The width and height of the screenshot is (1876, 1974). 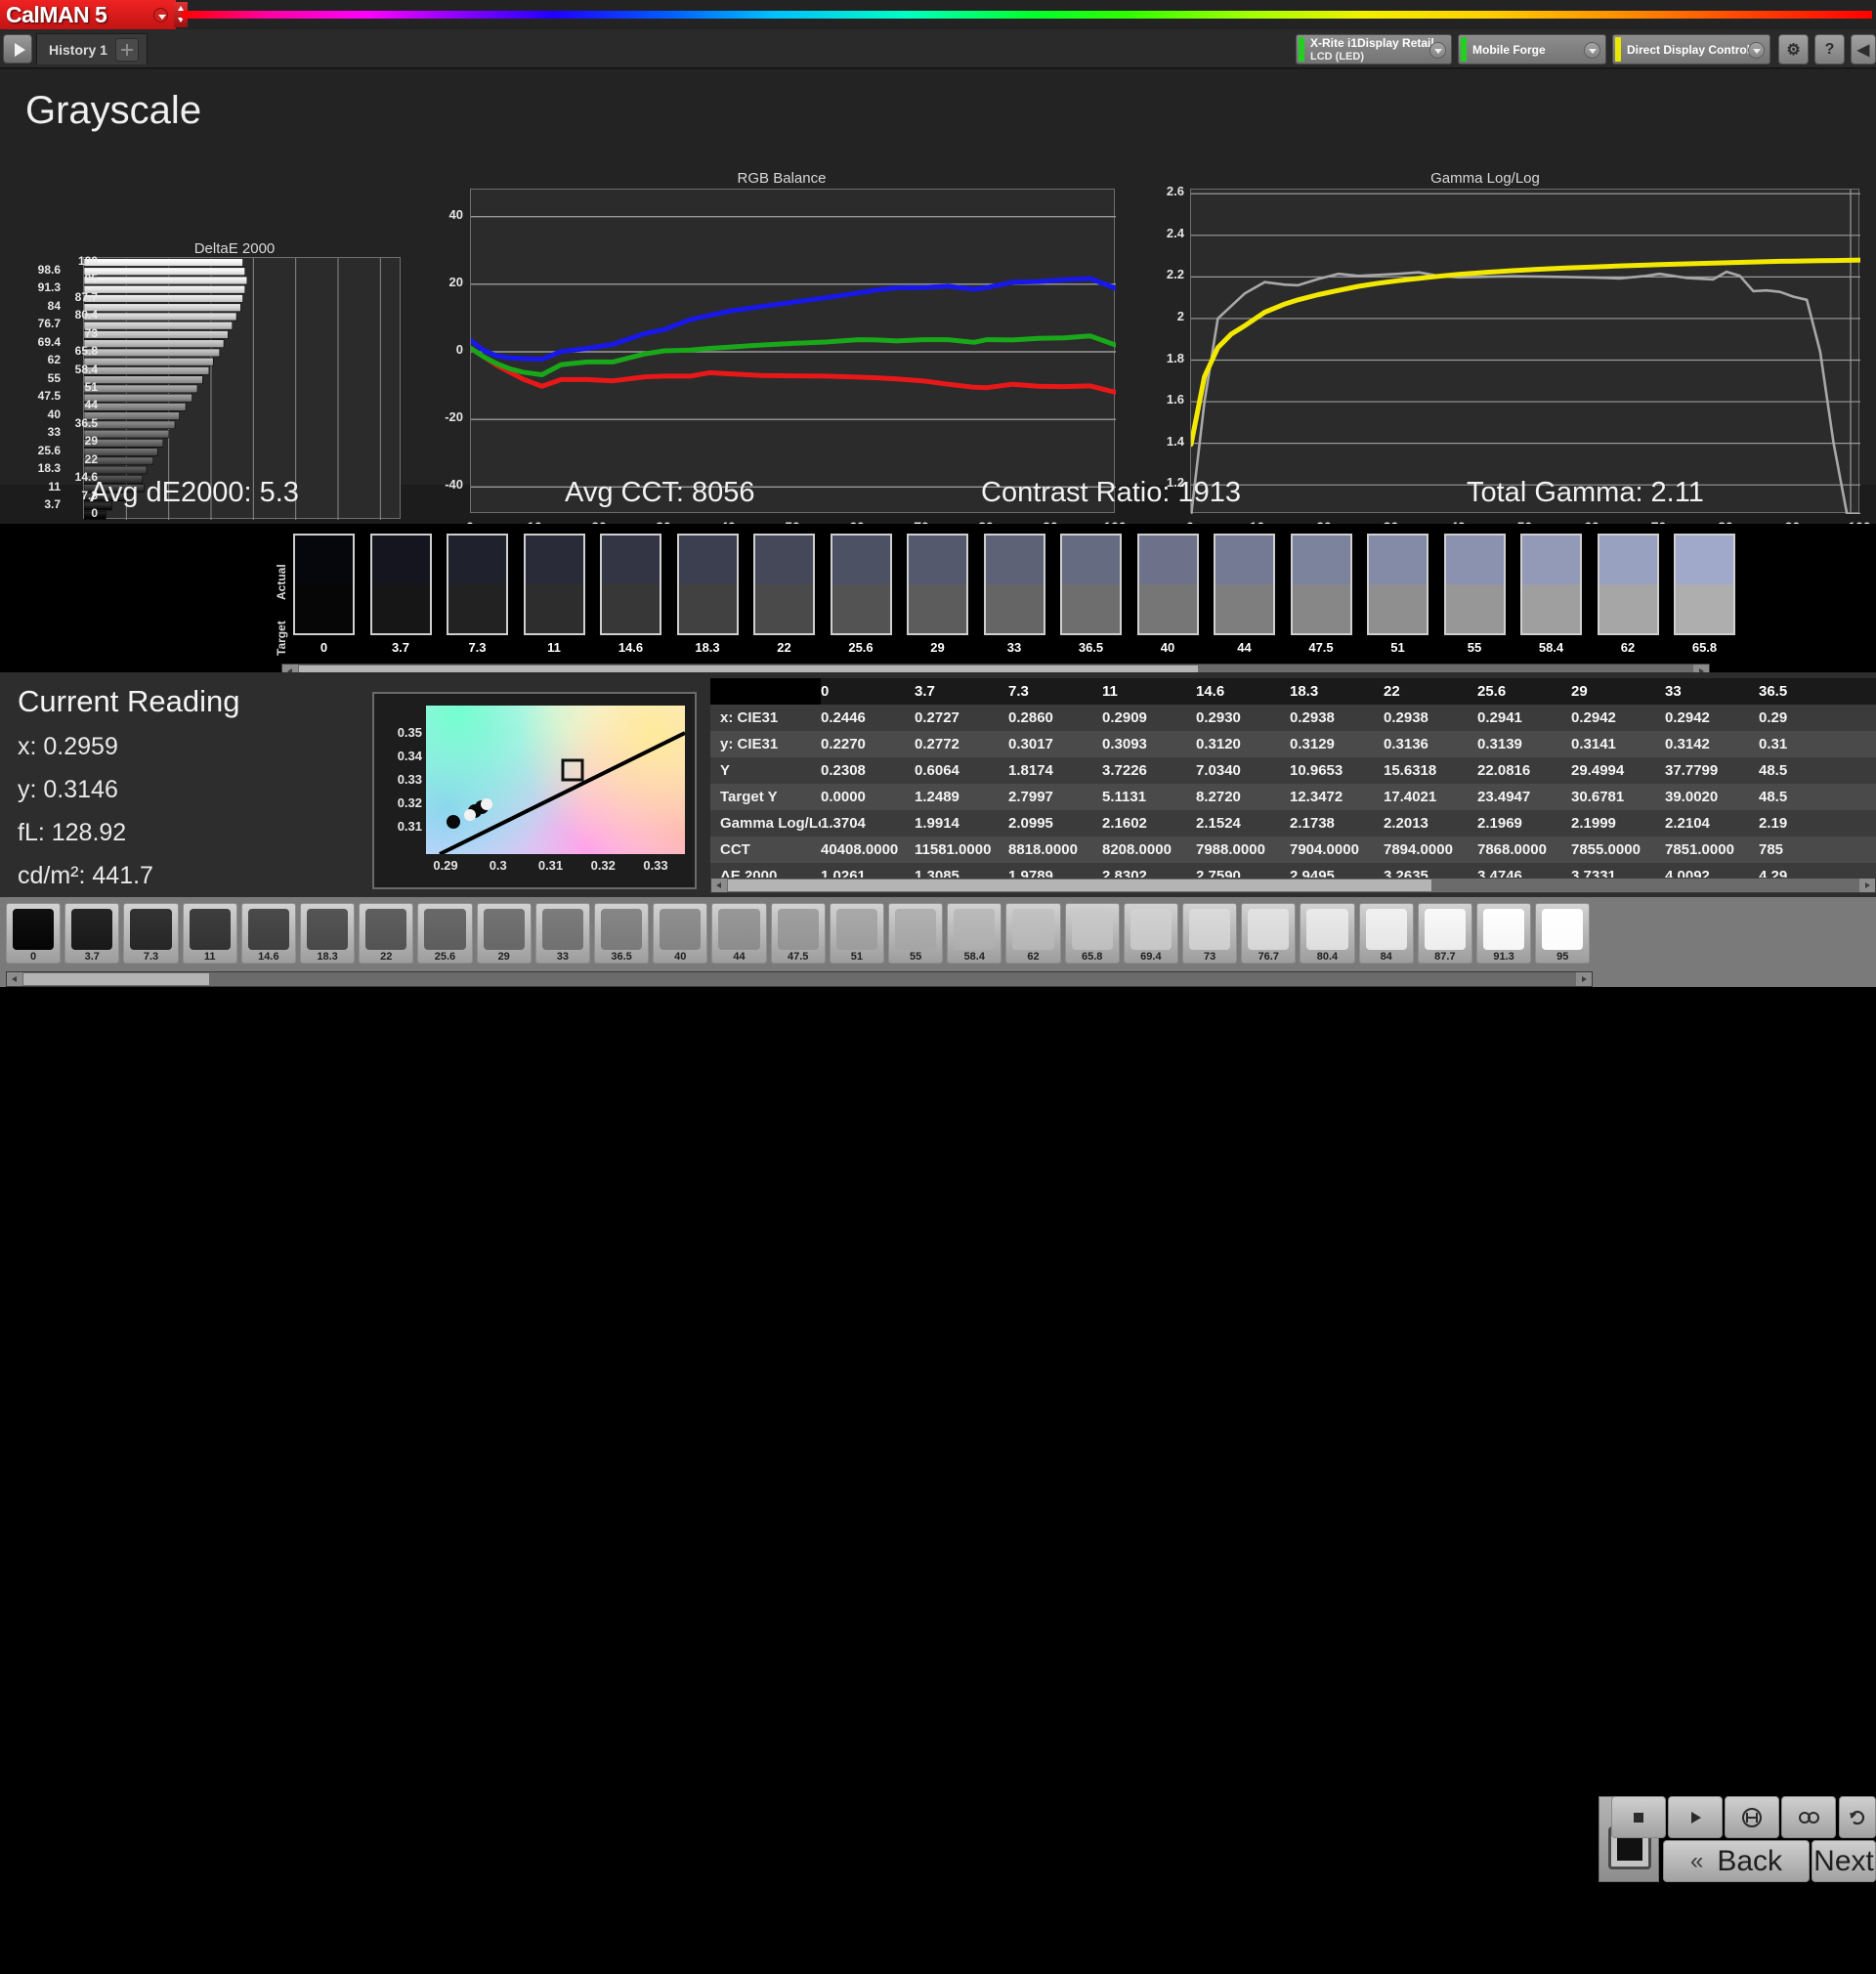 What do you see at coordinates (1857, 1817) in the screenshot?
I see `refresh-button` at bounding box center [1857, 1817].